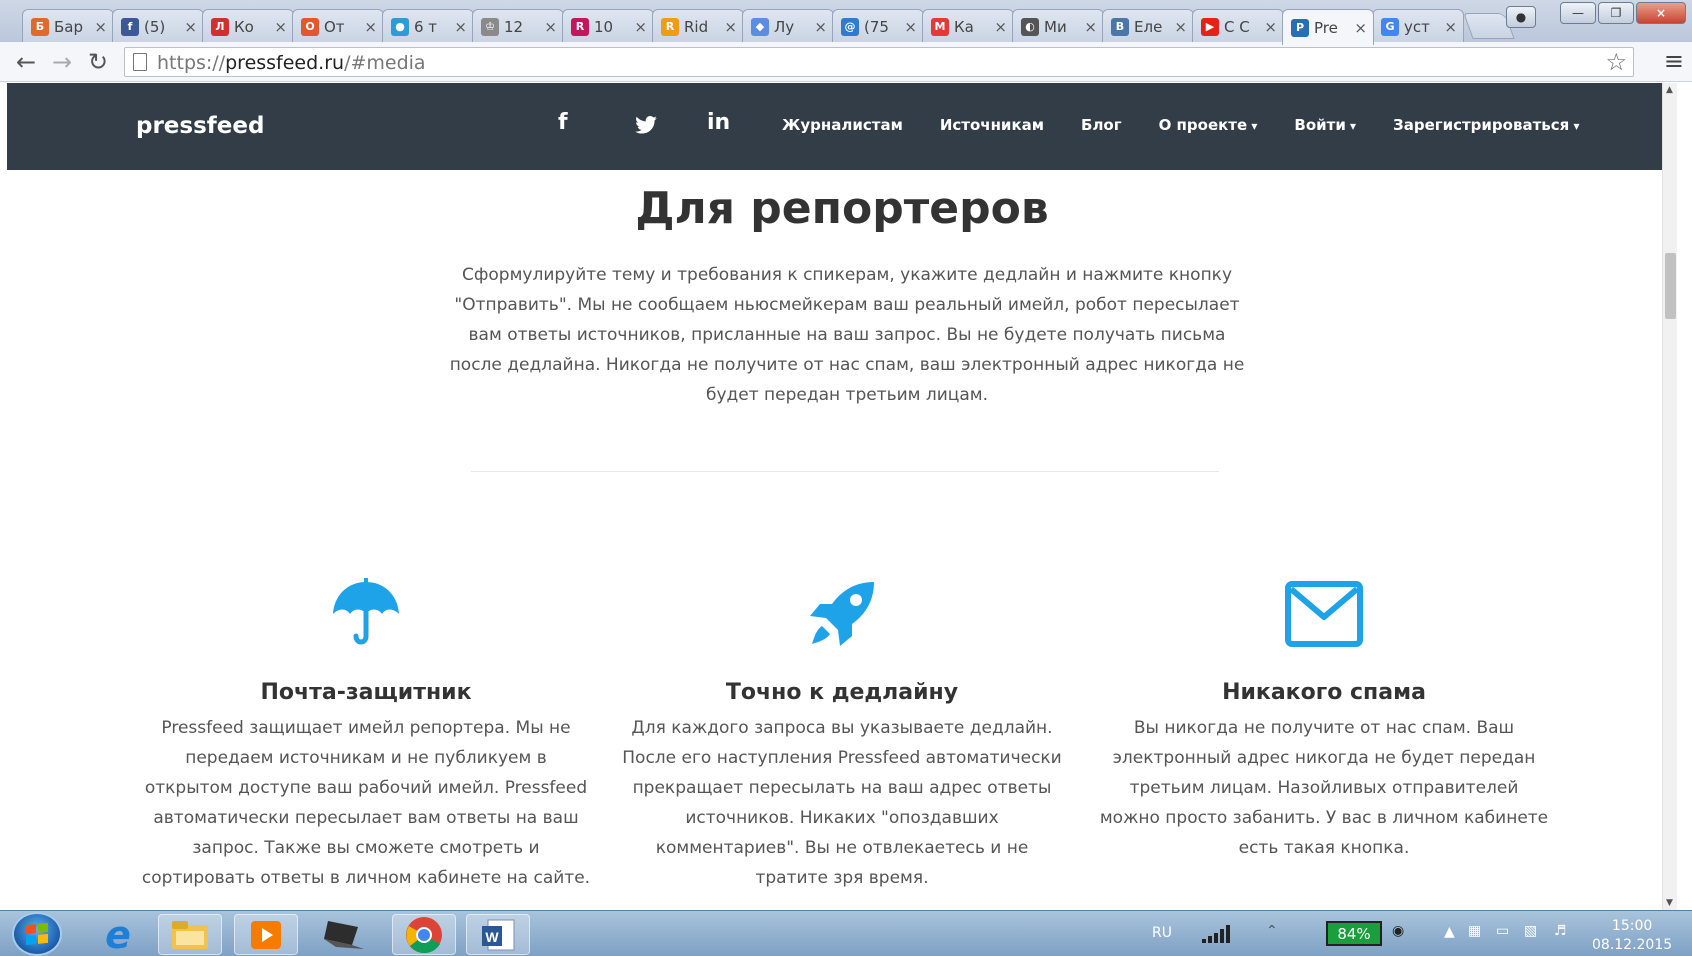 This screenshot has width=1692, height=956. Describe the element at coordinates (845, 471) in the screenshot. I see `section-divider` at that location.